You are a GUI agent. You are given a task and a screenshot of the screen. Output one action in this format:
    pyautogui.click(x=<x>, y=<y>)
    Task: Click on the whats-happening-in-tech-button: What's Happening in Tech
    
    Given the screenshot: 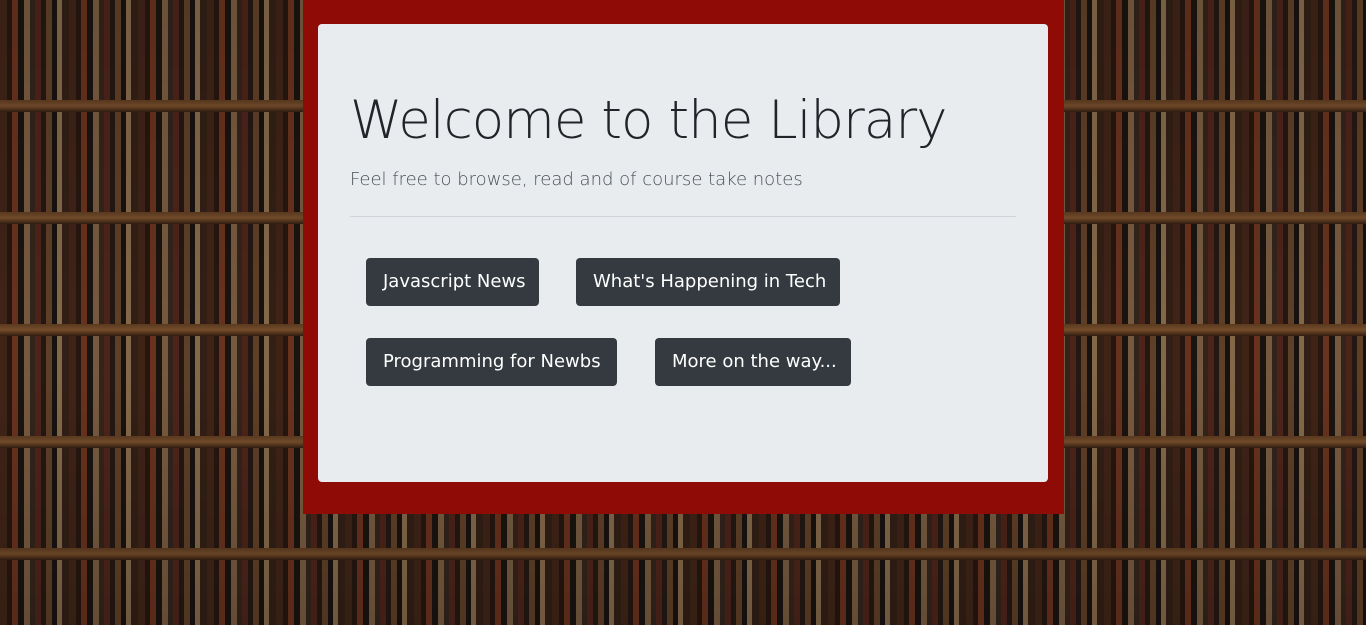 What is the action you would take?
    pyautogui.click(x=708, y=282)
    